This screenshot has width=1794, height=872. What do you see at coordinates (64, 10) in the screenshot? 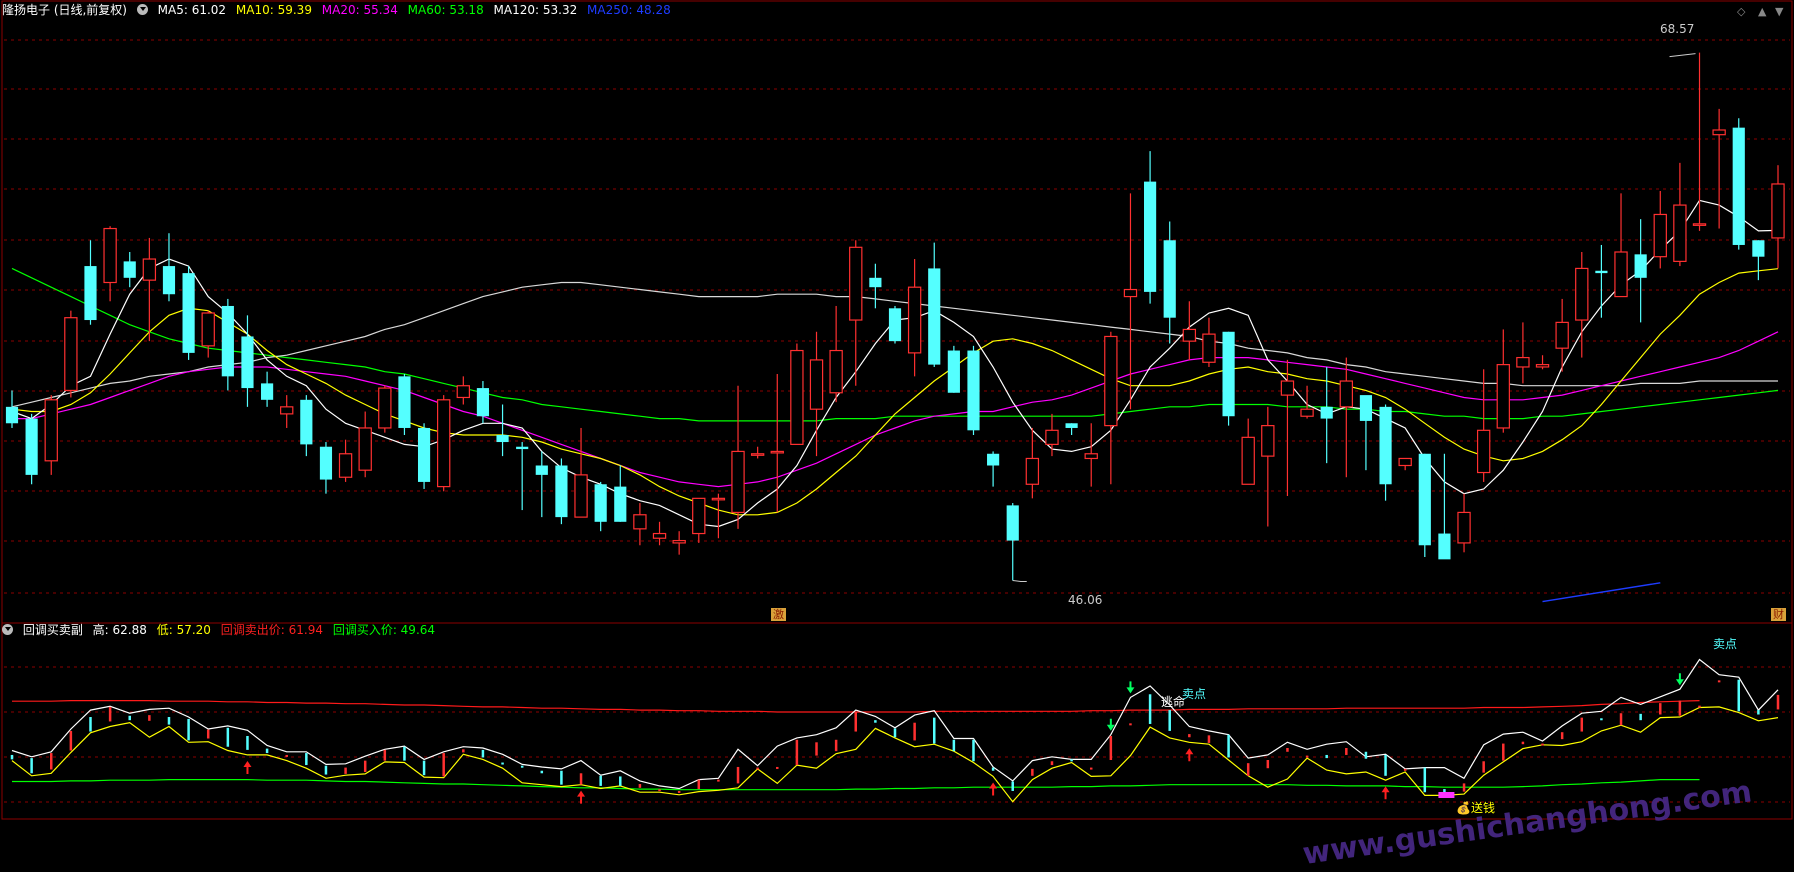
I see `stock-title: 隆扬电子 (日线,前复权)` at bounding box center [64, 10].